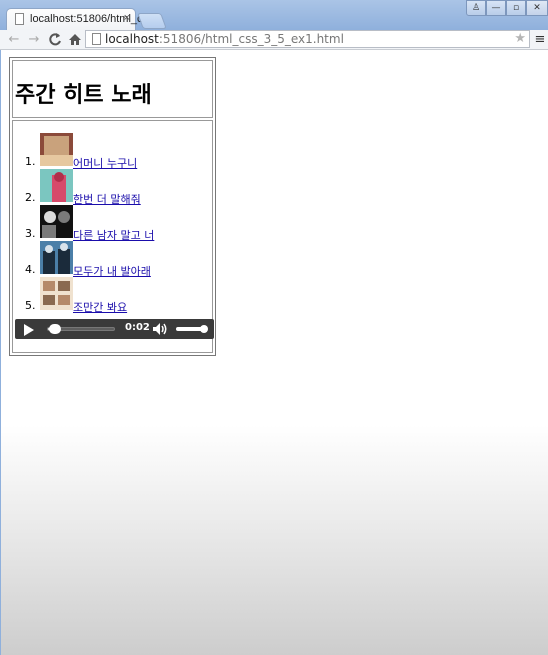 The width and height of the screenshot is (548, 655). What do you see at coordinates (516, 8) in the screenshot?
I see `maximize-button: ▫` at bounding box center [516, 8].